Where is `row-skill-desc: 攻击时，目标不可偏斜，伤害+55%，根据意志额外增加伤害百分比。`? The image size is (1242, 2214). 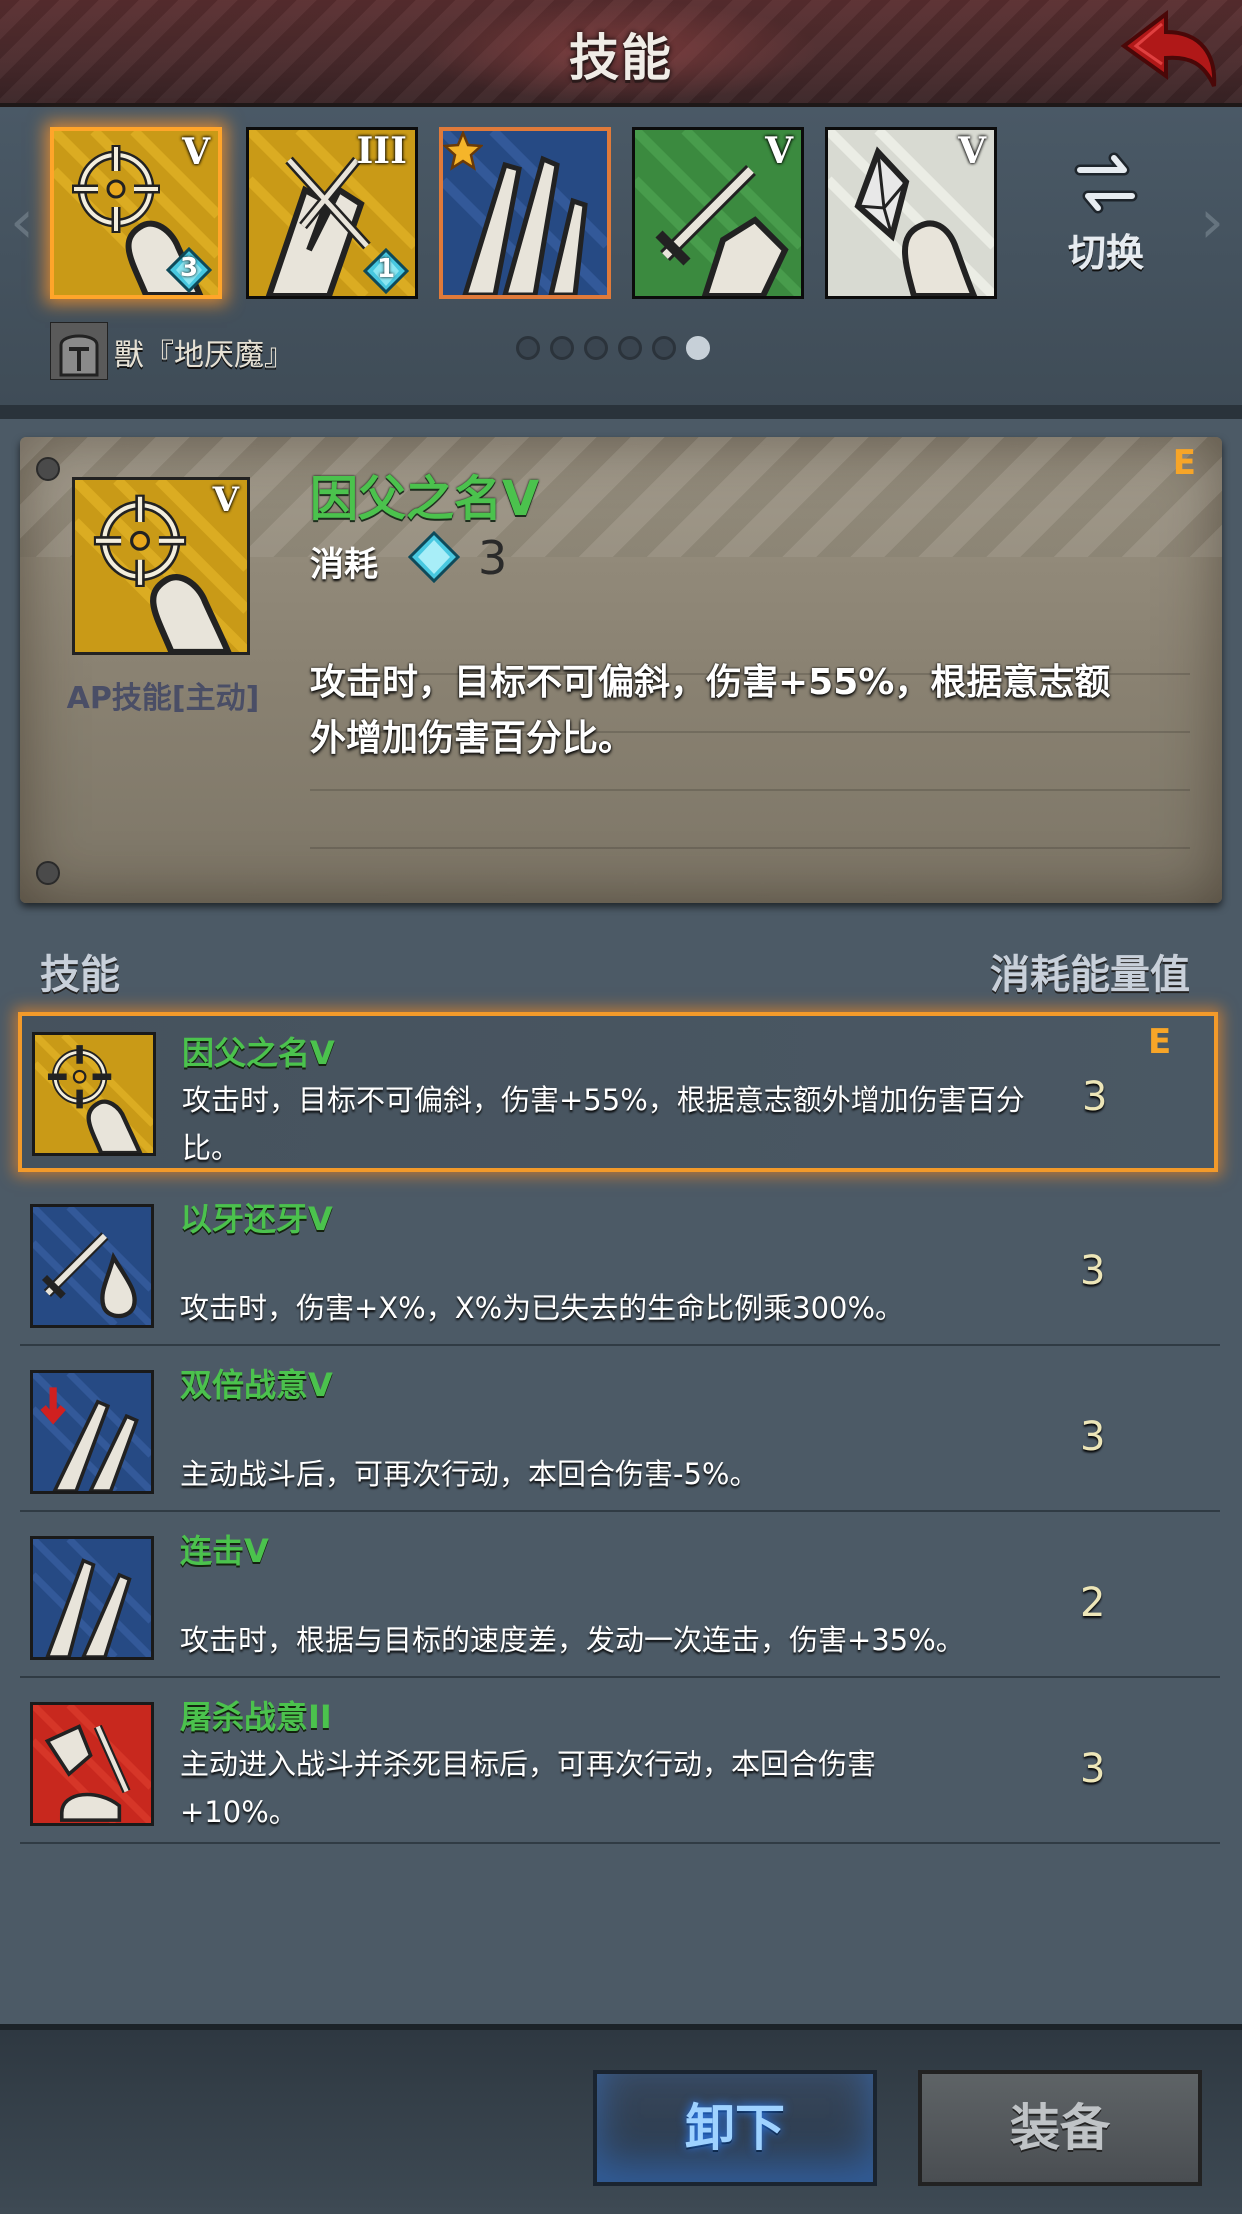
row-skill-desc: 攻击时，目标不可偏斜，伤害+55%，根据意志额外增加伤害百分比。 is located at coordinates (603, 1124).